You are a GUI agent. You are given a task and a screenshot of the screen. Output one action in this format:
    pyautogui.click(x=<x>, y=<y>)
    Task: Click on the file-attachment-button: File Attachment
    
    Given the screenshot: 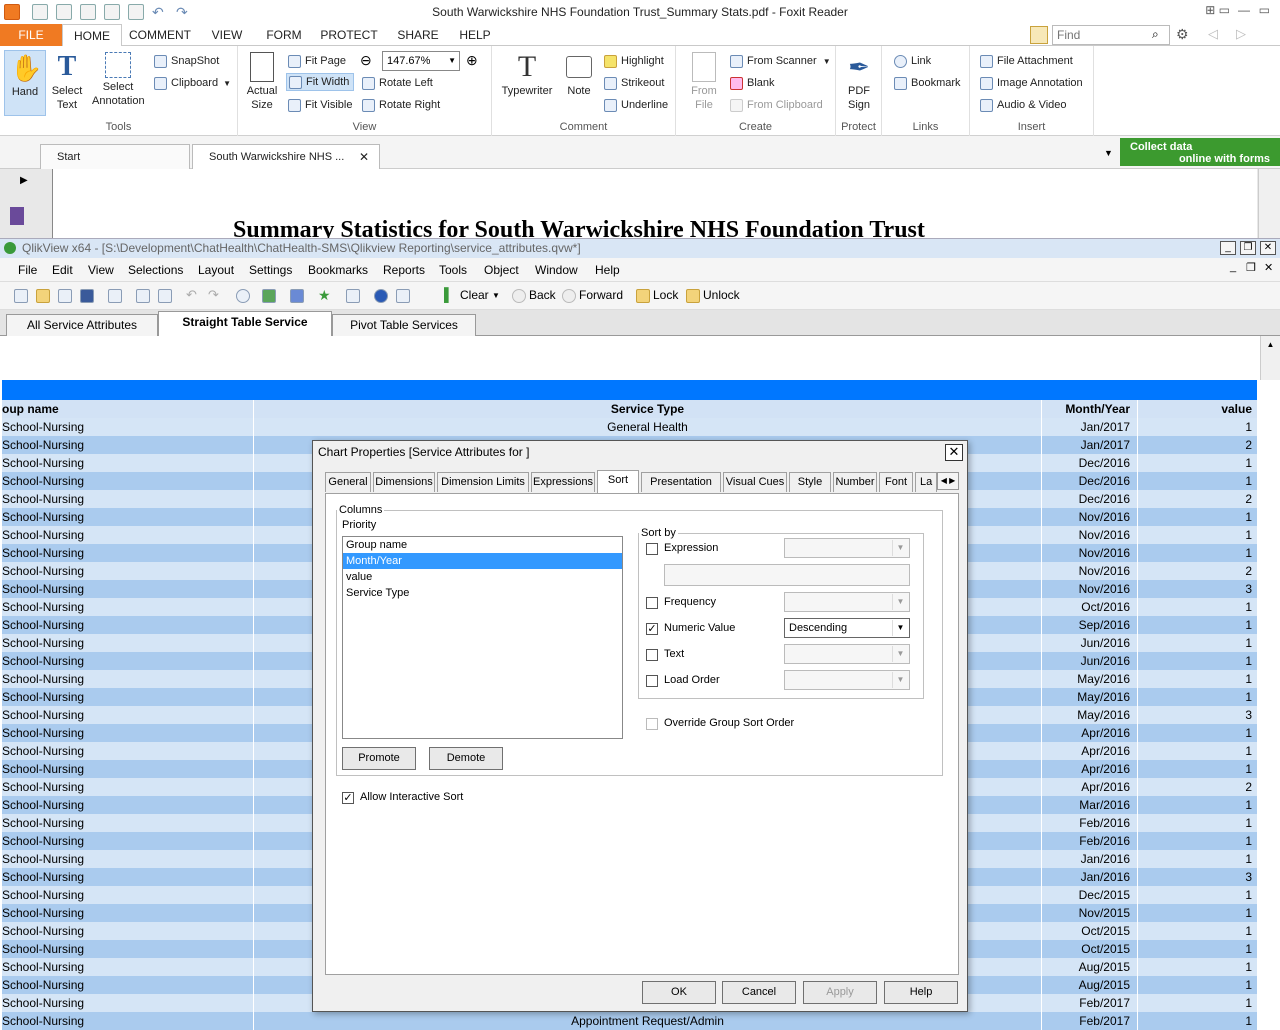 What is the action you would take?
    pyautogui.click(x=1026, y=61)
    